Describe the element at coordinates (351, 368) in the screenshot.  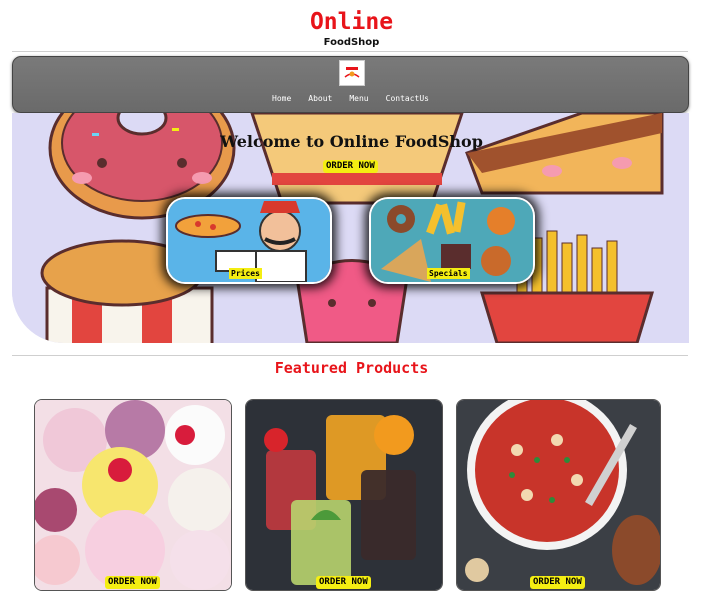
I see `featured-products-heading: Featured Products` at that location.